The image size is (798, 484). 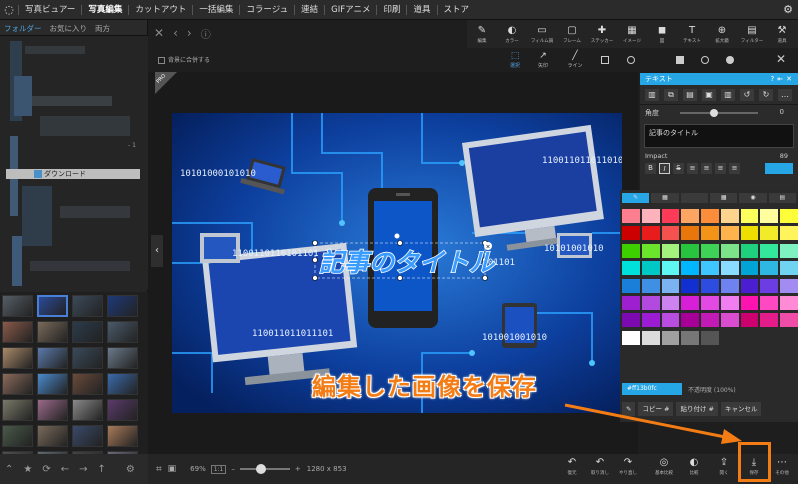 I want to click on palette-tab-grid: ▦, so click(x=665, y=198).